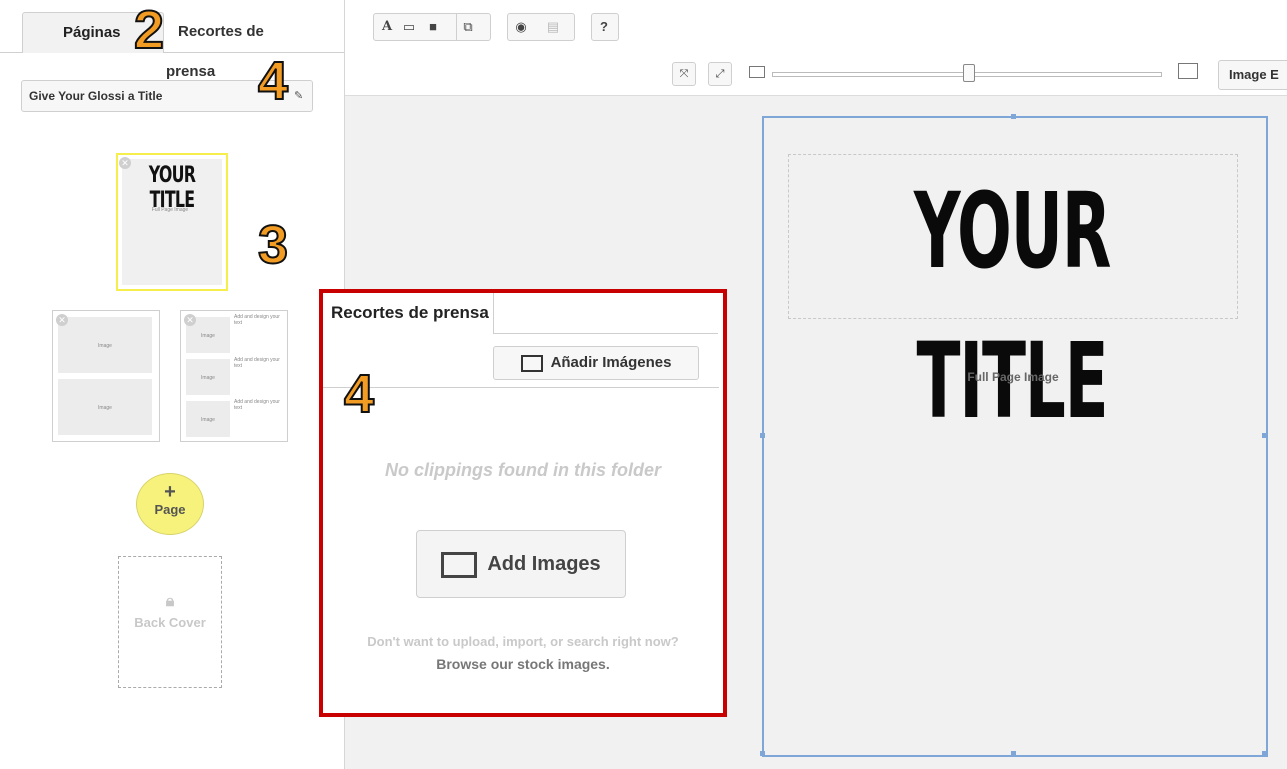 The height and width of the screenshot is (769, 1287). I want to click on book-view-icon: ▤, so click(553, 27).